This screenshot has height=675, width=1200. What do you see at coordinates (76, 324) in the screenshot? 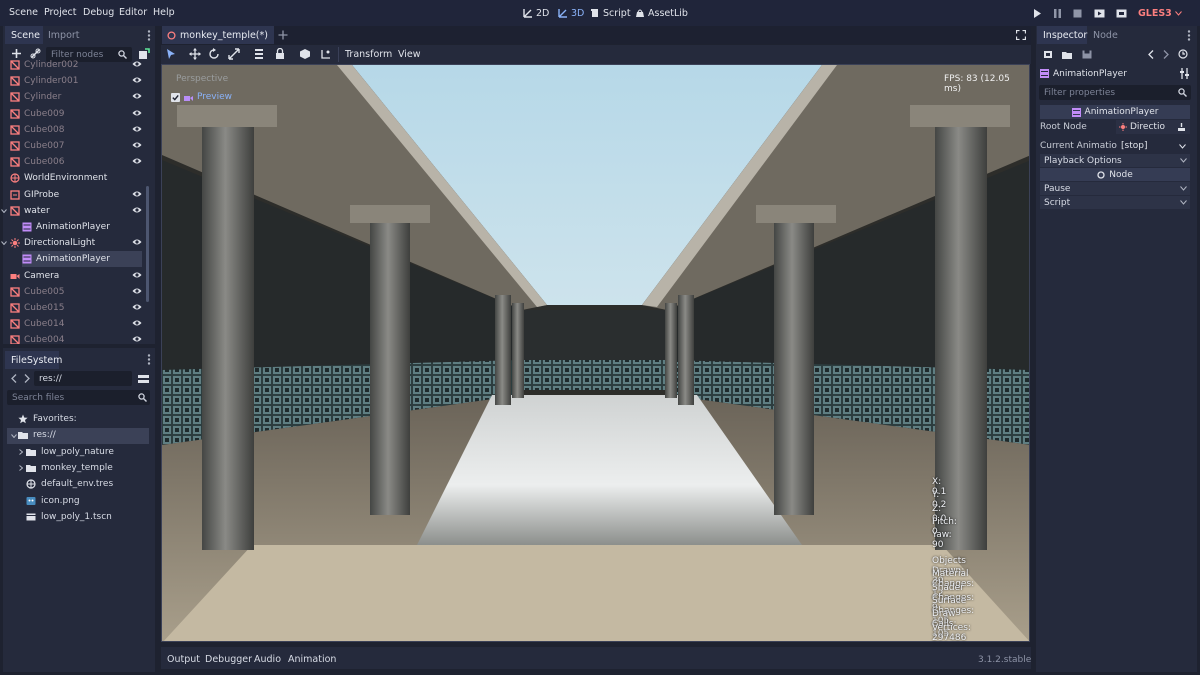
I see `scene-tree-item: Cube014` at bounding box center [76, 324].